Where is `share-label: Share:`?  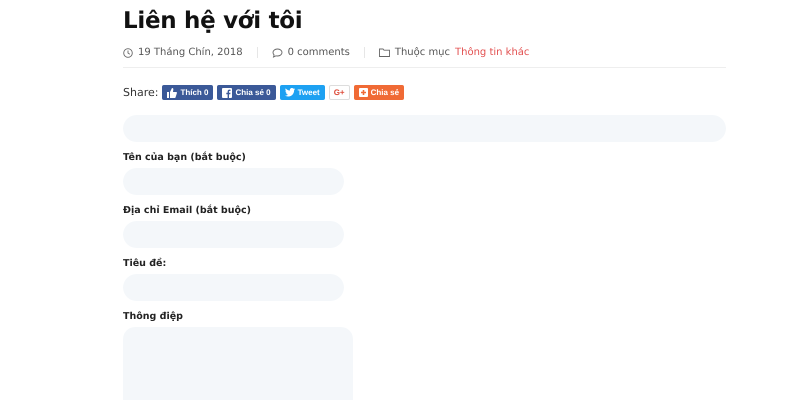
share-label: Share: is located at coordinates (140, 92).